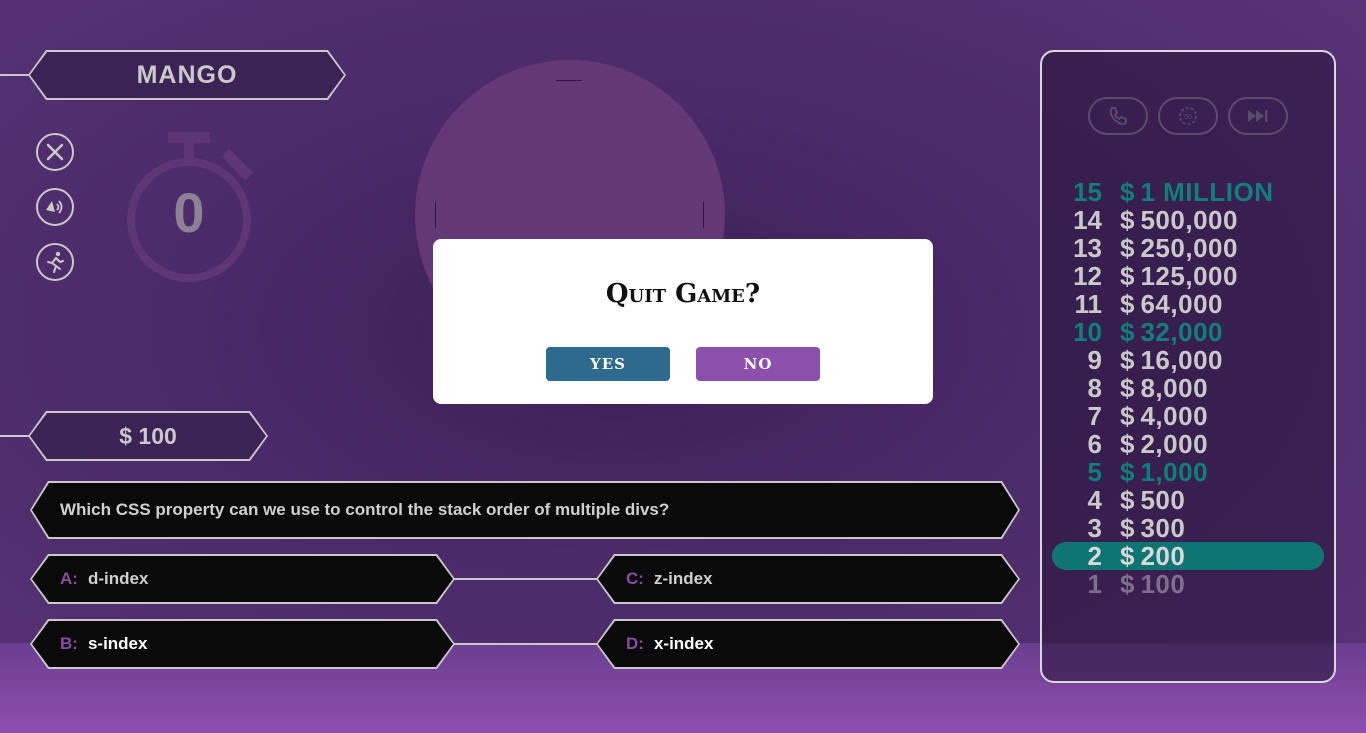 The width and height of the screenshot is (1366, 733). Describe the element at coordinates (1094, 415) in the screenshot. I see `ladder-level: 7` at that location.